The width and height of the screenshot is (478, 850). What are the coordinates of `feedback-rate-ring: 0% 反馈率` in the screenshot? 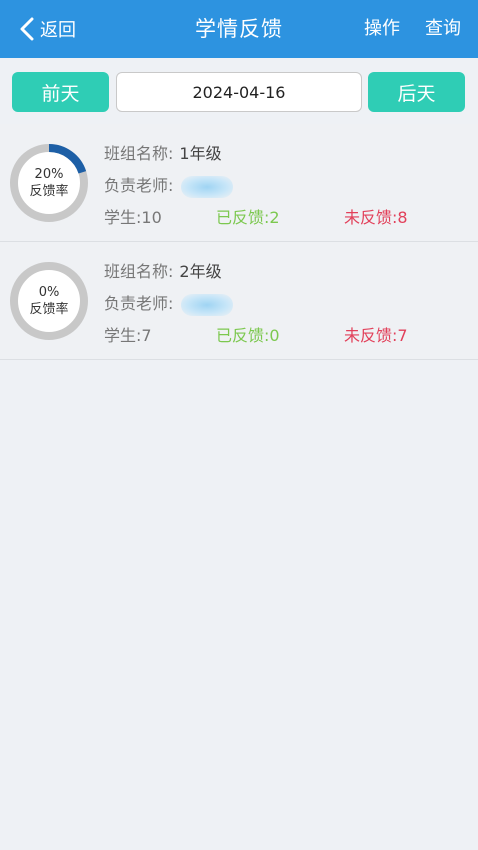 It's located at (49, 301).